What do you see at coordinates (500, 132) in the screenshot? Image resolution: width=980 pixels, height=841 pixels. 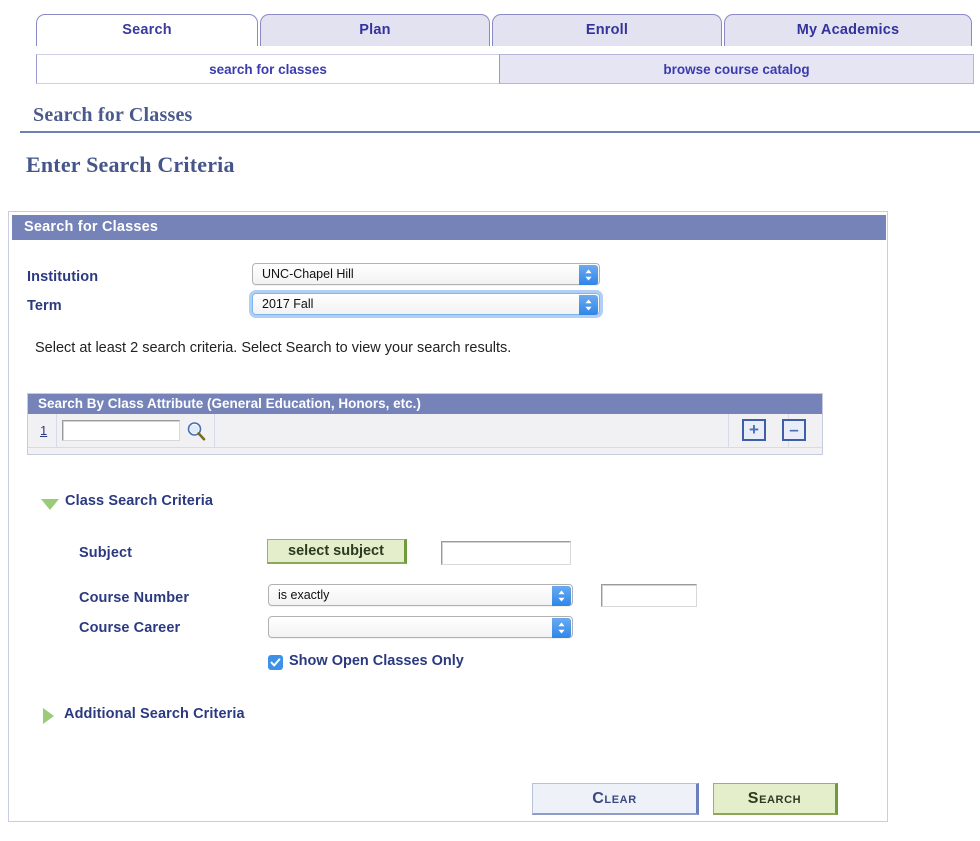 I see `title-divider` at bounding box center [500, 132].